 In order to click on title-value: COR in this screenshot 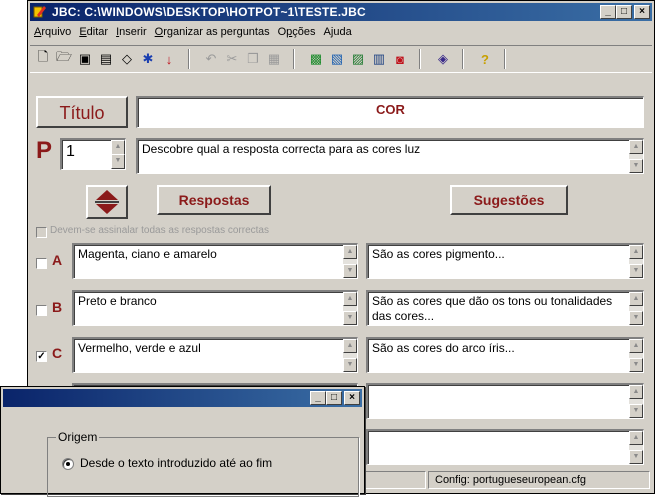, I will do `click(390, 109)`.